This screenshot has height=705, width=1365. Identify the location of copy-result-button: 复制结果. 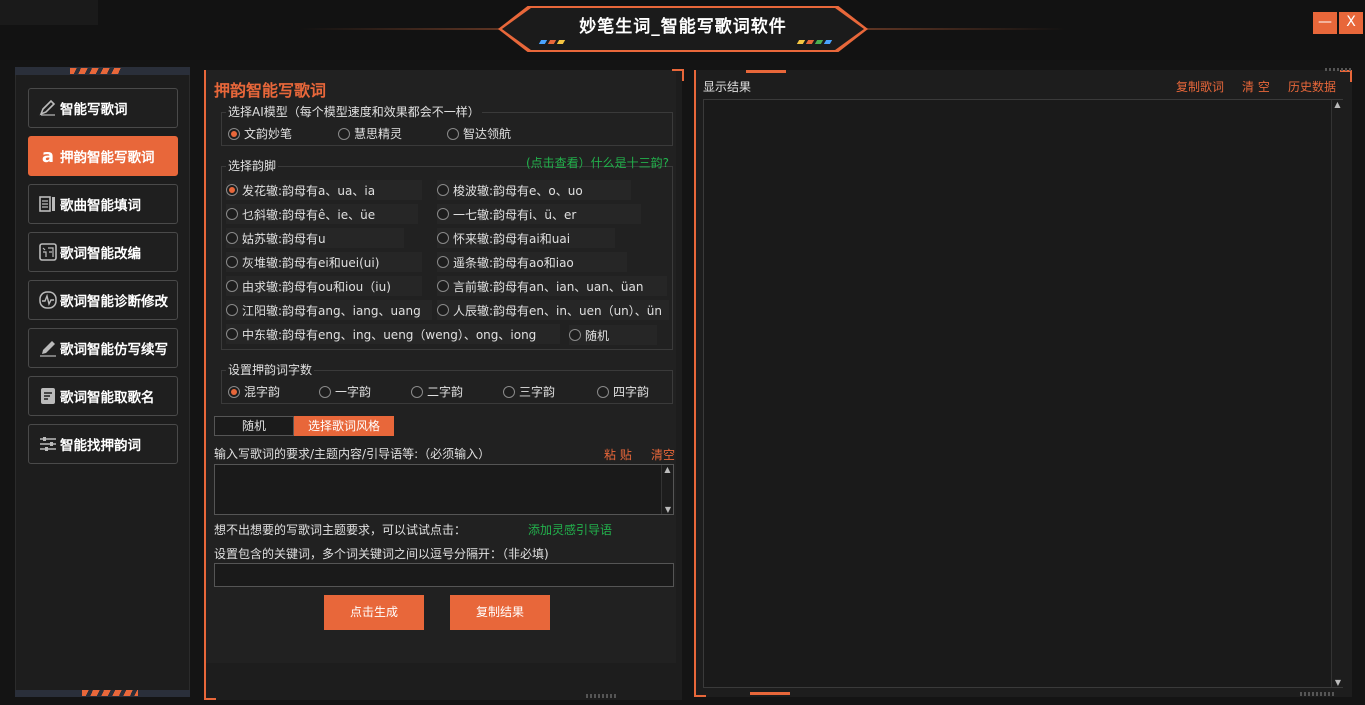
(500, 612).